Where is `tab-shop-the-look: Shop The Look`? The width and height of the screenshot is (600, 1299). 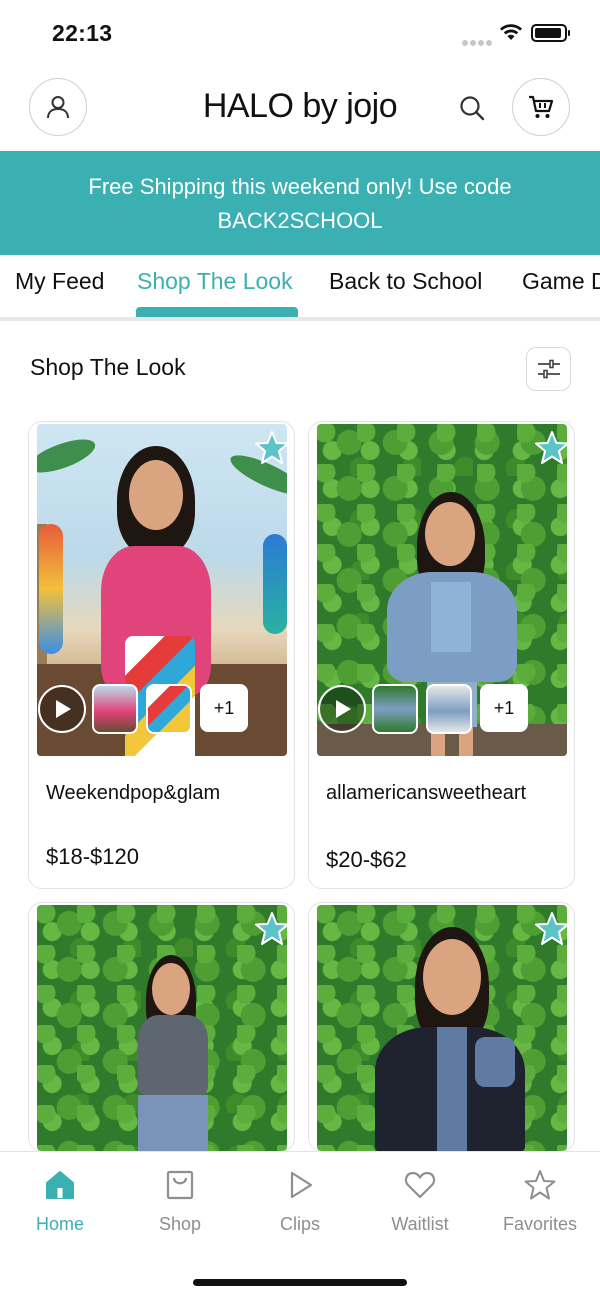 tab-shop-the-look: Shop The Look is located at coordinates (215, 281).